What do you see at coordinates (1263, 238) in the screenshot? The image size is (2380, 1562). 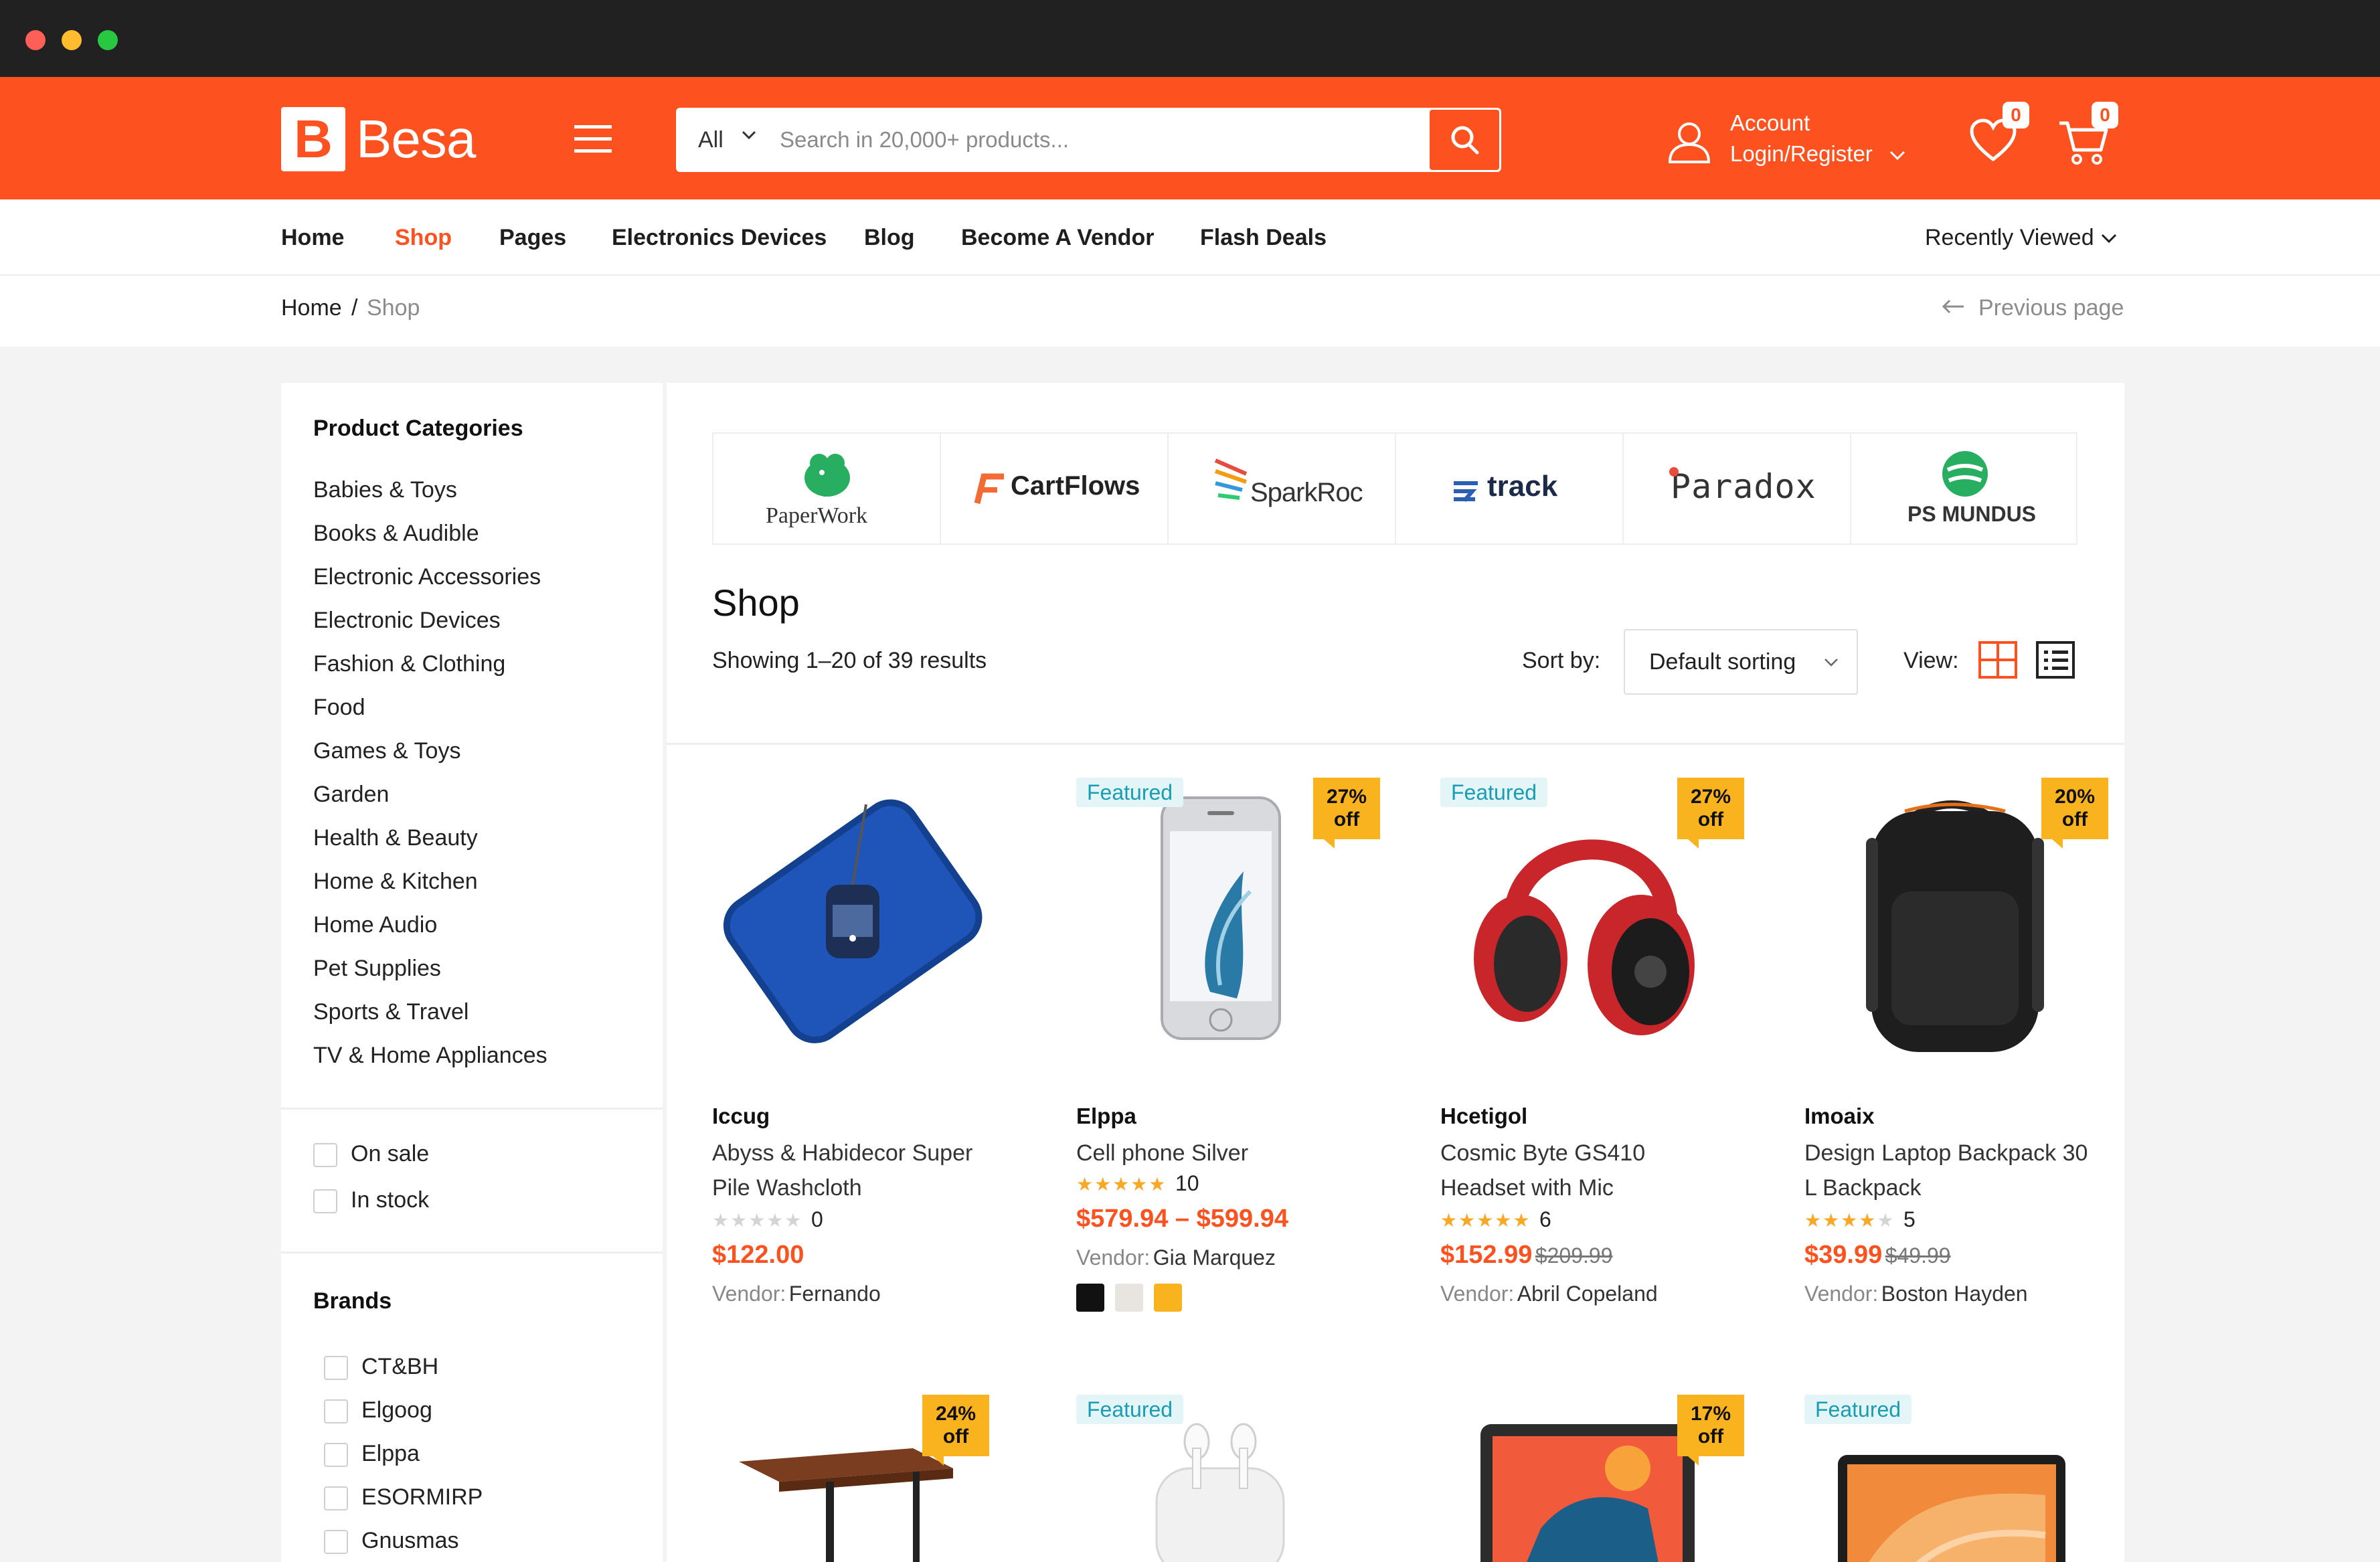 I see `nav-item-flash-deals: Flash Deals` at bounding box center [1263, 238].